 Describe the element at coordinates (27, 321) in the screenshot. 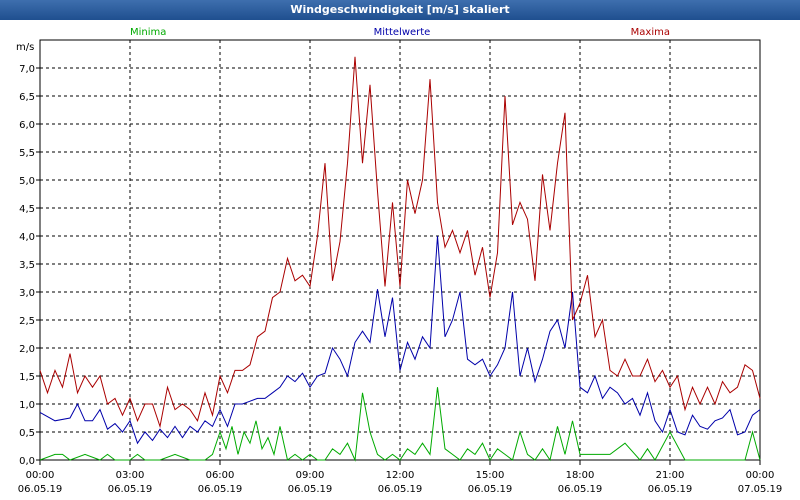

I see `y-tick-label: 2,5` at that location.